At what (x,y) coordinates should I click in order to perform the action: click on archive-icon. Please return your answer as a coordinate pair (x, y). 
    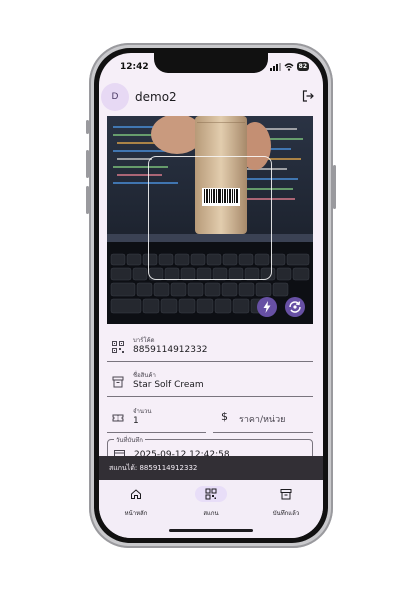
    Looking at the image, I should click on (286, 494).